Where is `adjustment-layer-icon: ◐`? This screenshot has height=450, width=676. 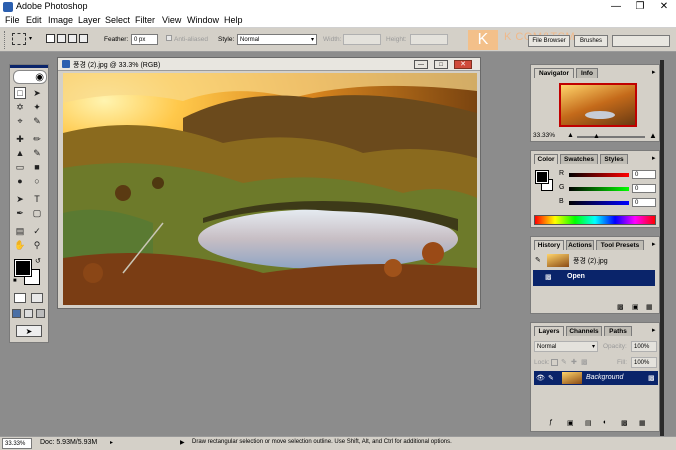
adjustment-layer-icon: ◐ is located at coordinates (605, 422).